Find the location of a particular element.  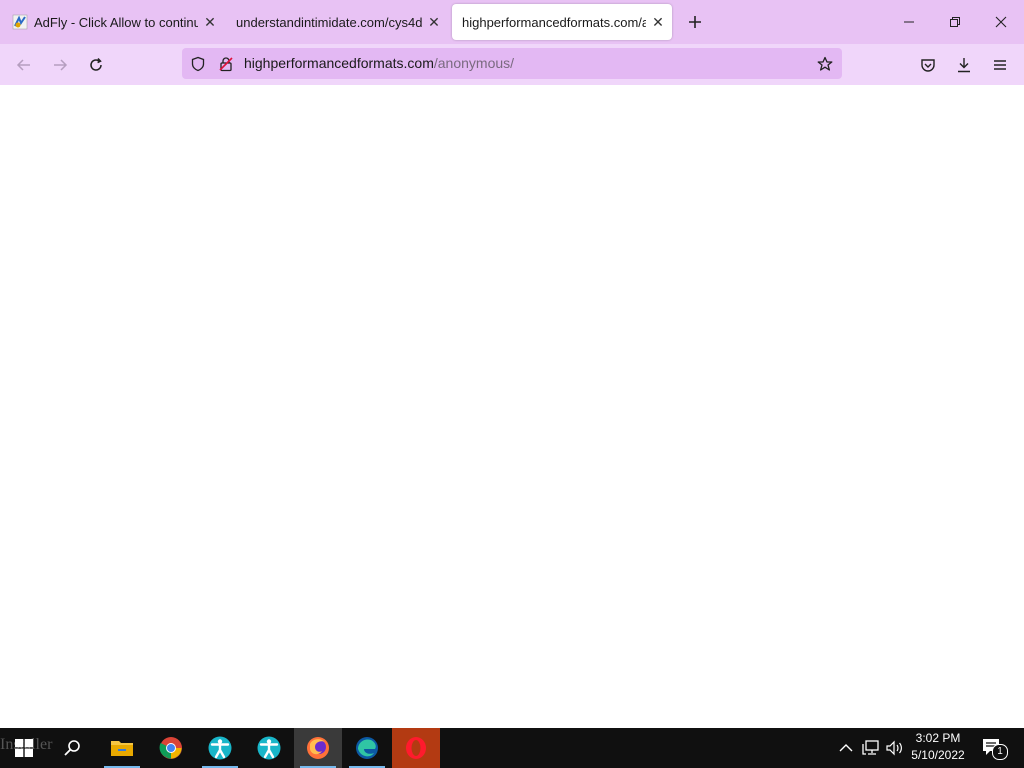

close-icon is located at coordinates (1001, 22).